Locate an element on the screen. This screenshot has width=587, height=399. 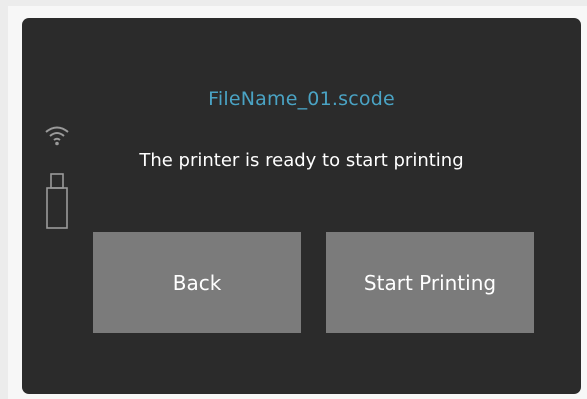
back-button: Back is located at coordinates (197, 282).